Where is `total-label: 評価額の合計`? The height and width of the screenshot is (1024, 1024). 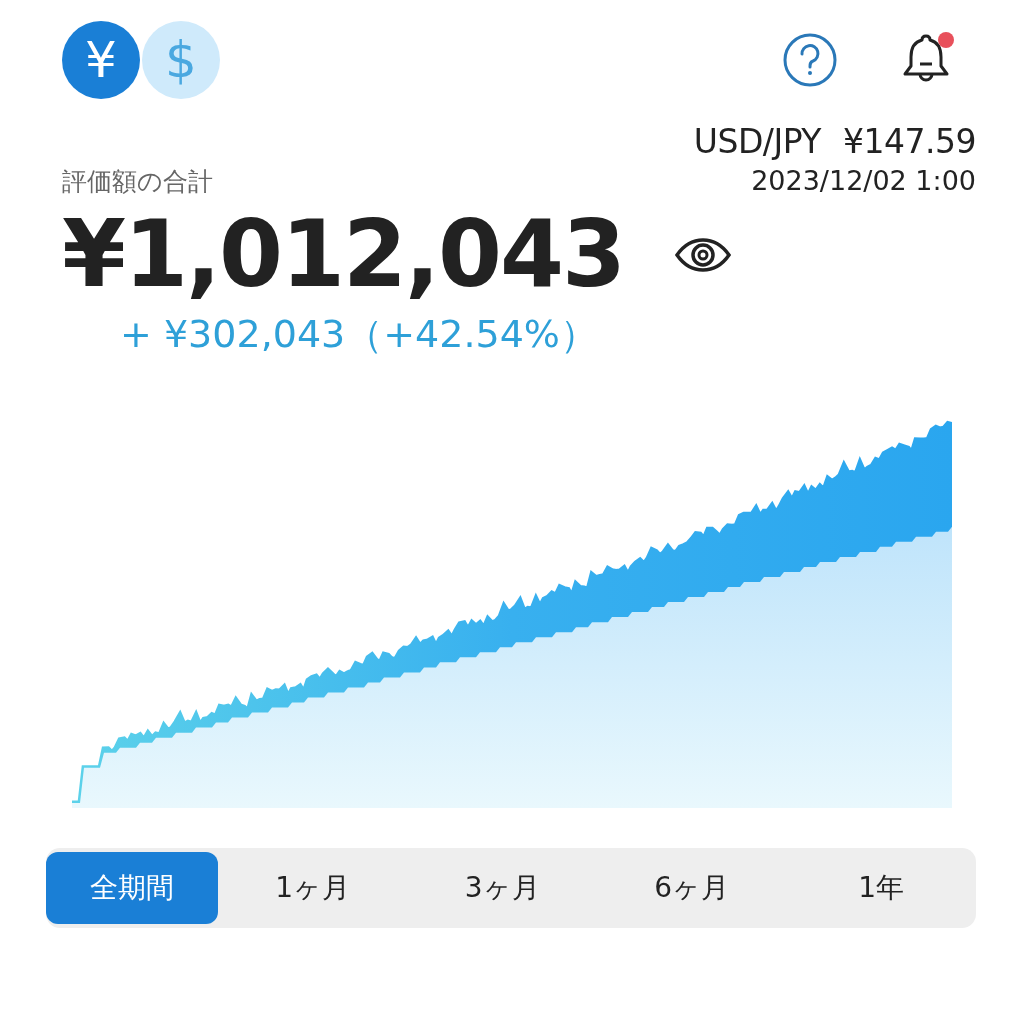
total-label: 評価額の合計 is located at coordinates (137, 182).